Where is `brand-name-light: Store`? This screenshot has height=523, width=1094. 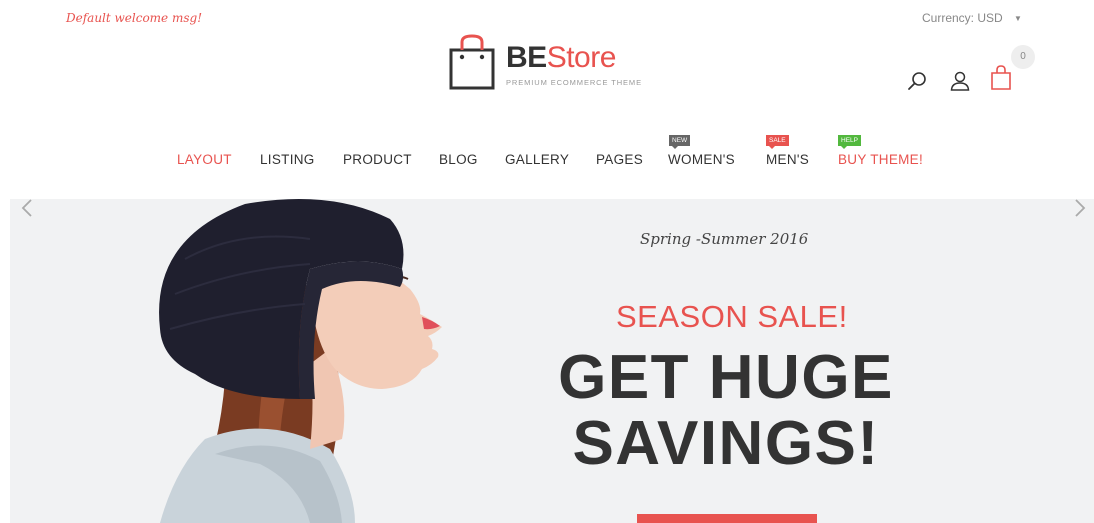
brand-name-light: Store is located at coordinates (581, 57).